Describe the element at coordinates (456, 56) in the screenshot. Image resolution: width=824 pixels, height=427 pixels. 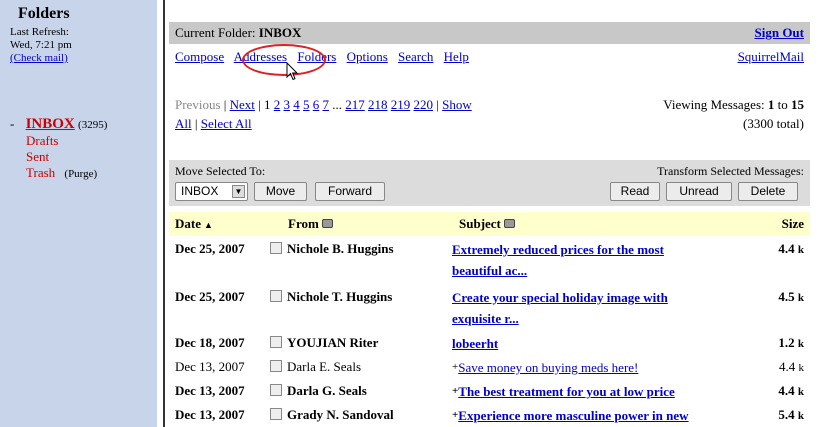
I see `menu-help: Help` at that location.